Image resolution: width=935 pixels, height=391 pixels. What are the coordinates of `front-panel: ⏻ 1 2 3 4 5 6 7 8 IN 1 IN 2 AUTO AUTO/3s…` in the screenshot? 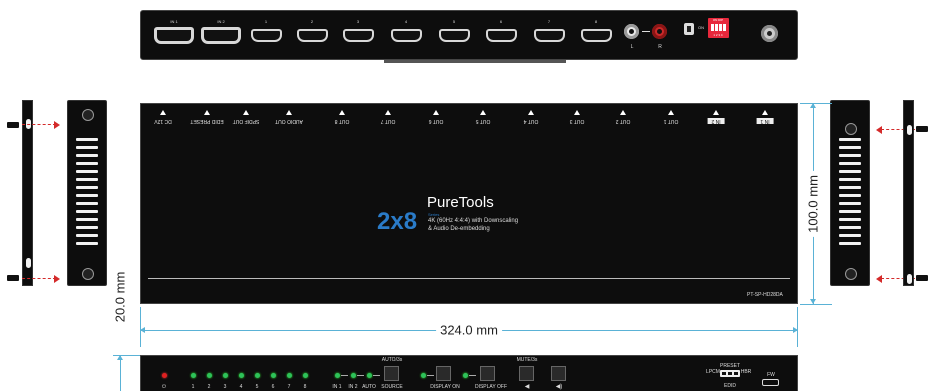 It's located at (469, 373).